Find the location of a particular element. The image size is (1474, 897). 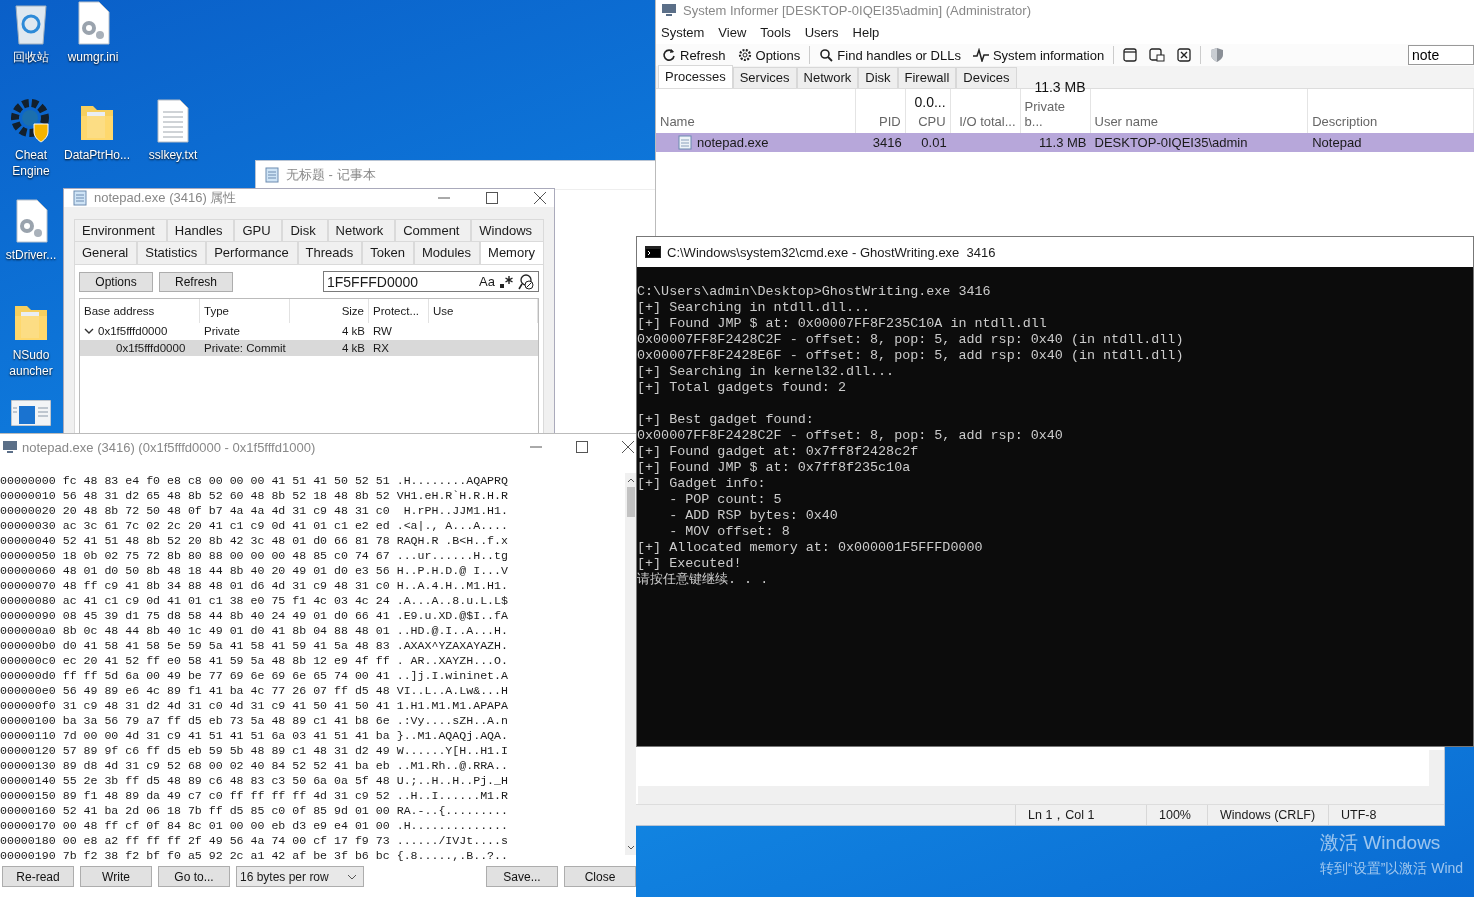

menu-item: Help is located at coordinates (866, 32).